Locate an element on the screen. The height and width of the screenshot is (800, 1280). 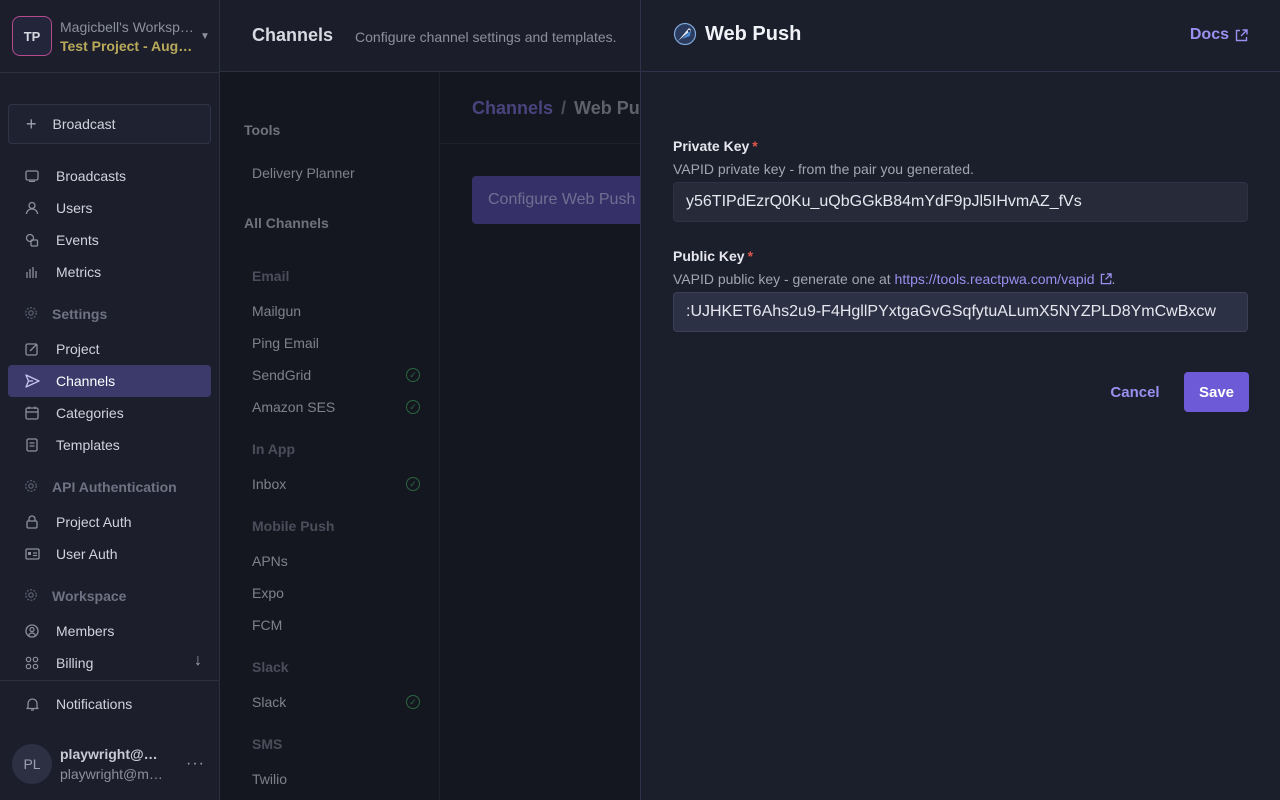
save-button: Save is located at coordinates (1216, 392).